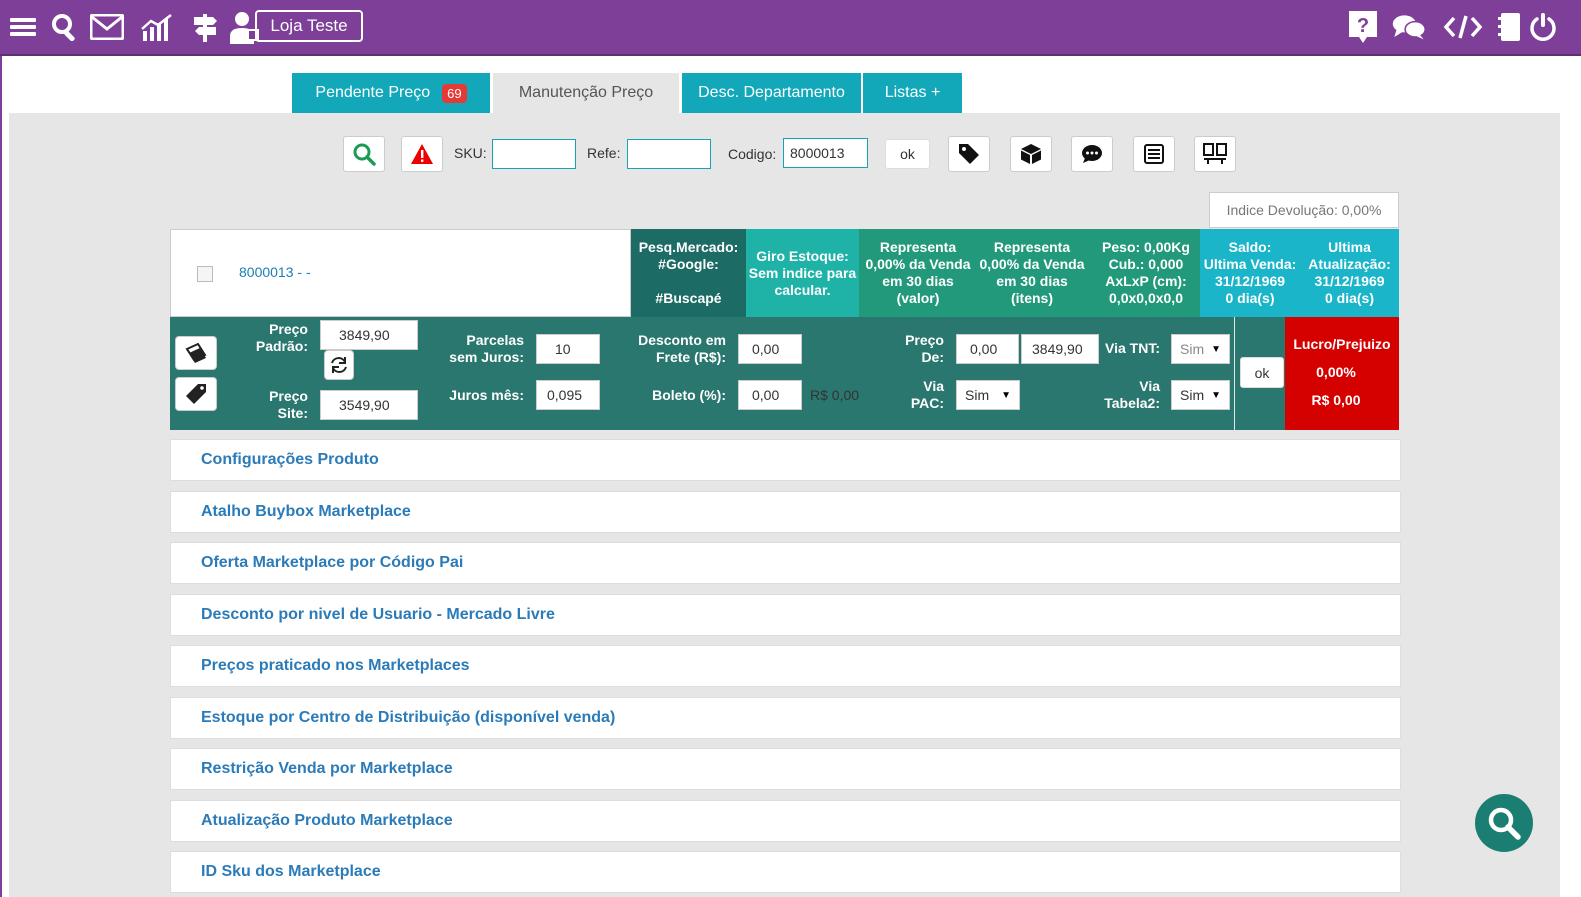  What do you see at coordinates (369, 405) in the screenshot?
I see `preco-site-input: 3549,90` at bounding box center [369, 405].